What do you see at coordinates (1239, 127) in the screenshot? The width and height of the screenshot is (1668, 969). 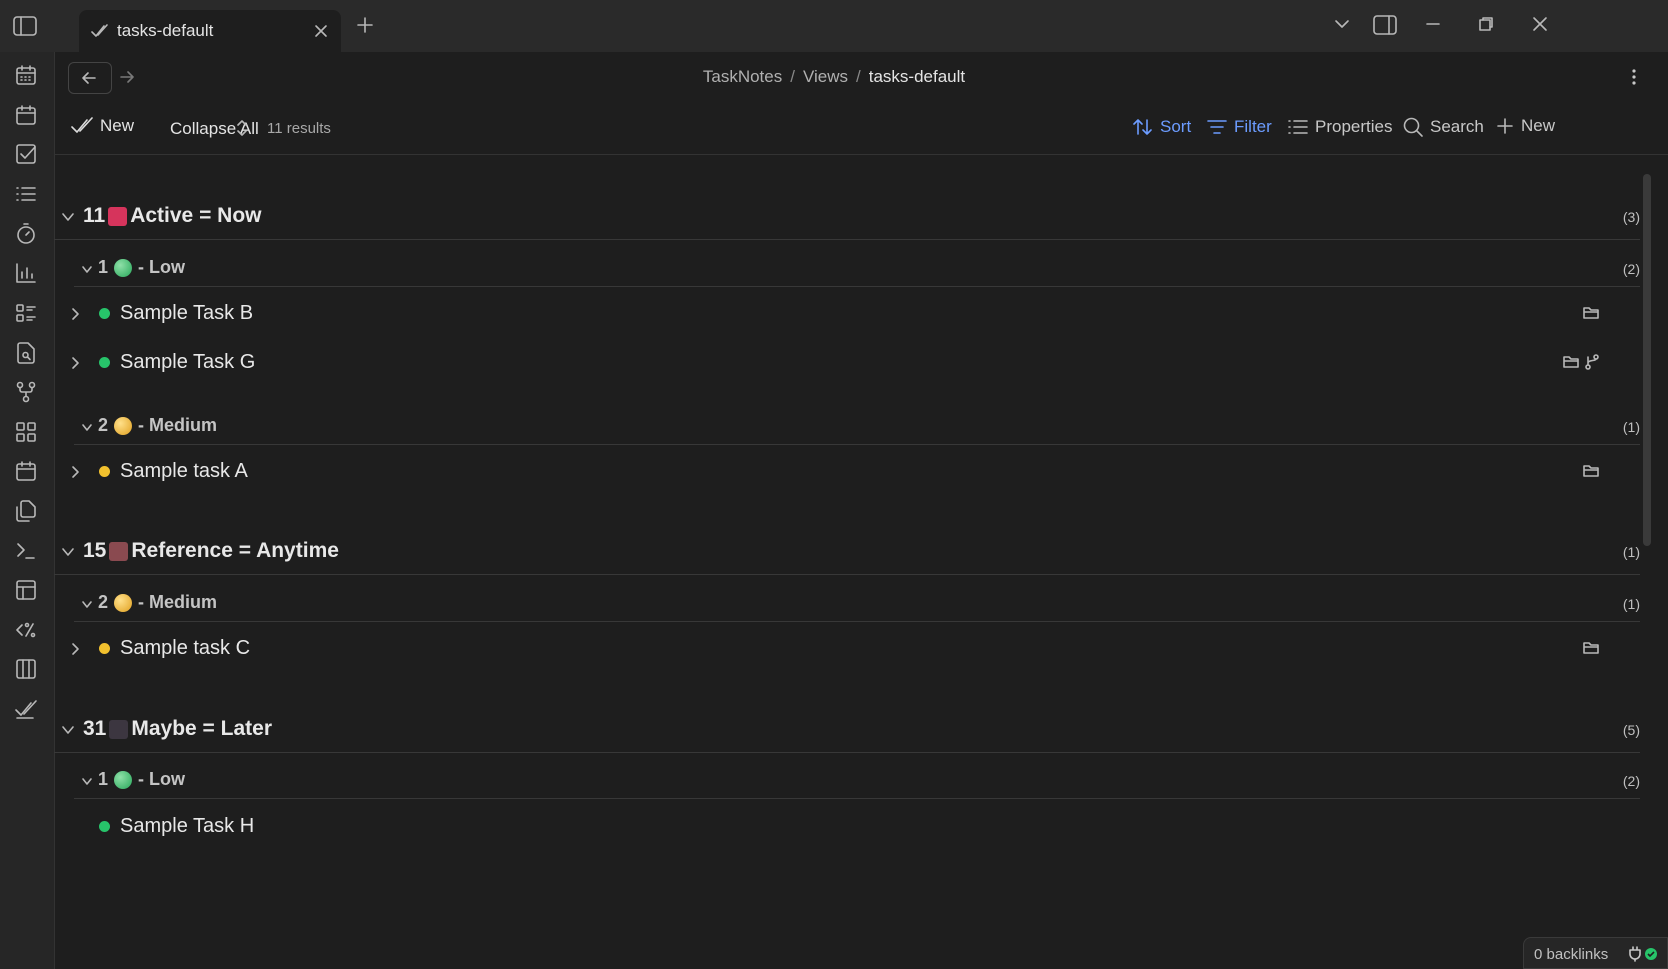 I see `filter-button: Filter` at bounding box center [1239, 127].